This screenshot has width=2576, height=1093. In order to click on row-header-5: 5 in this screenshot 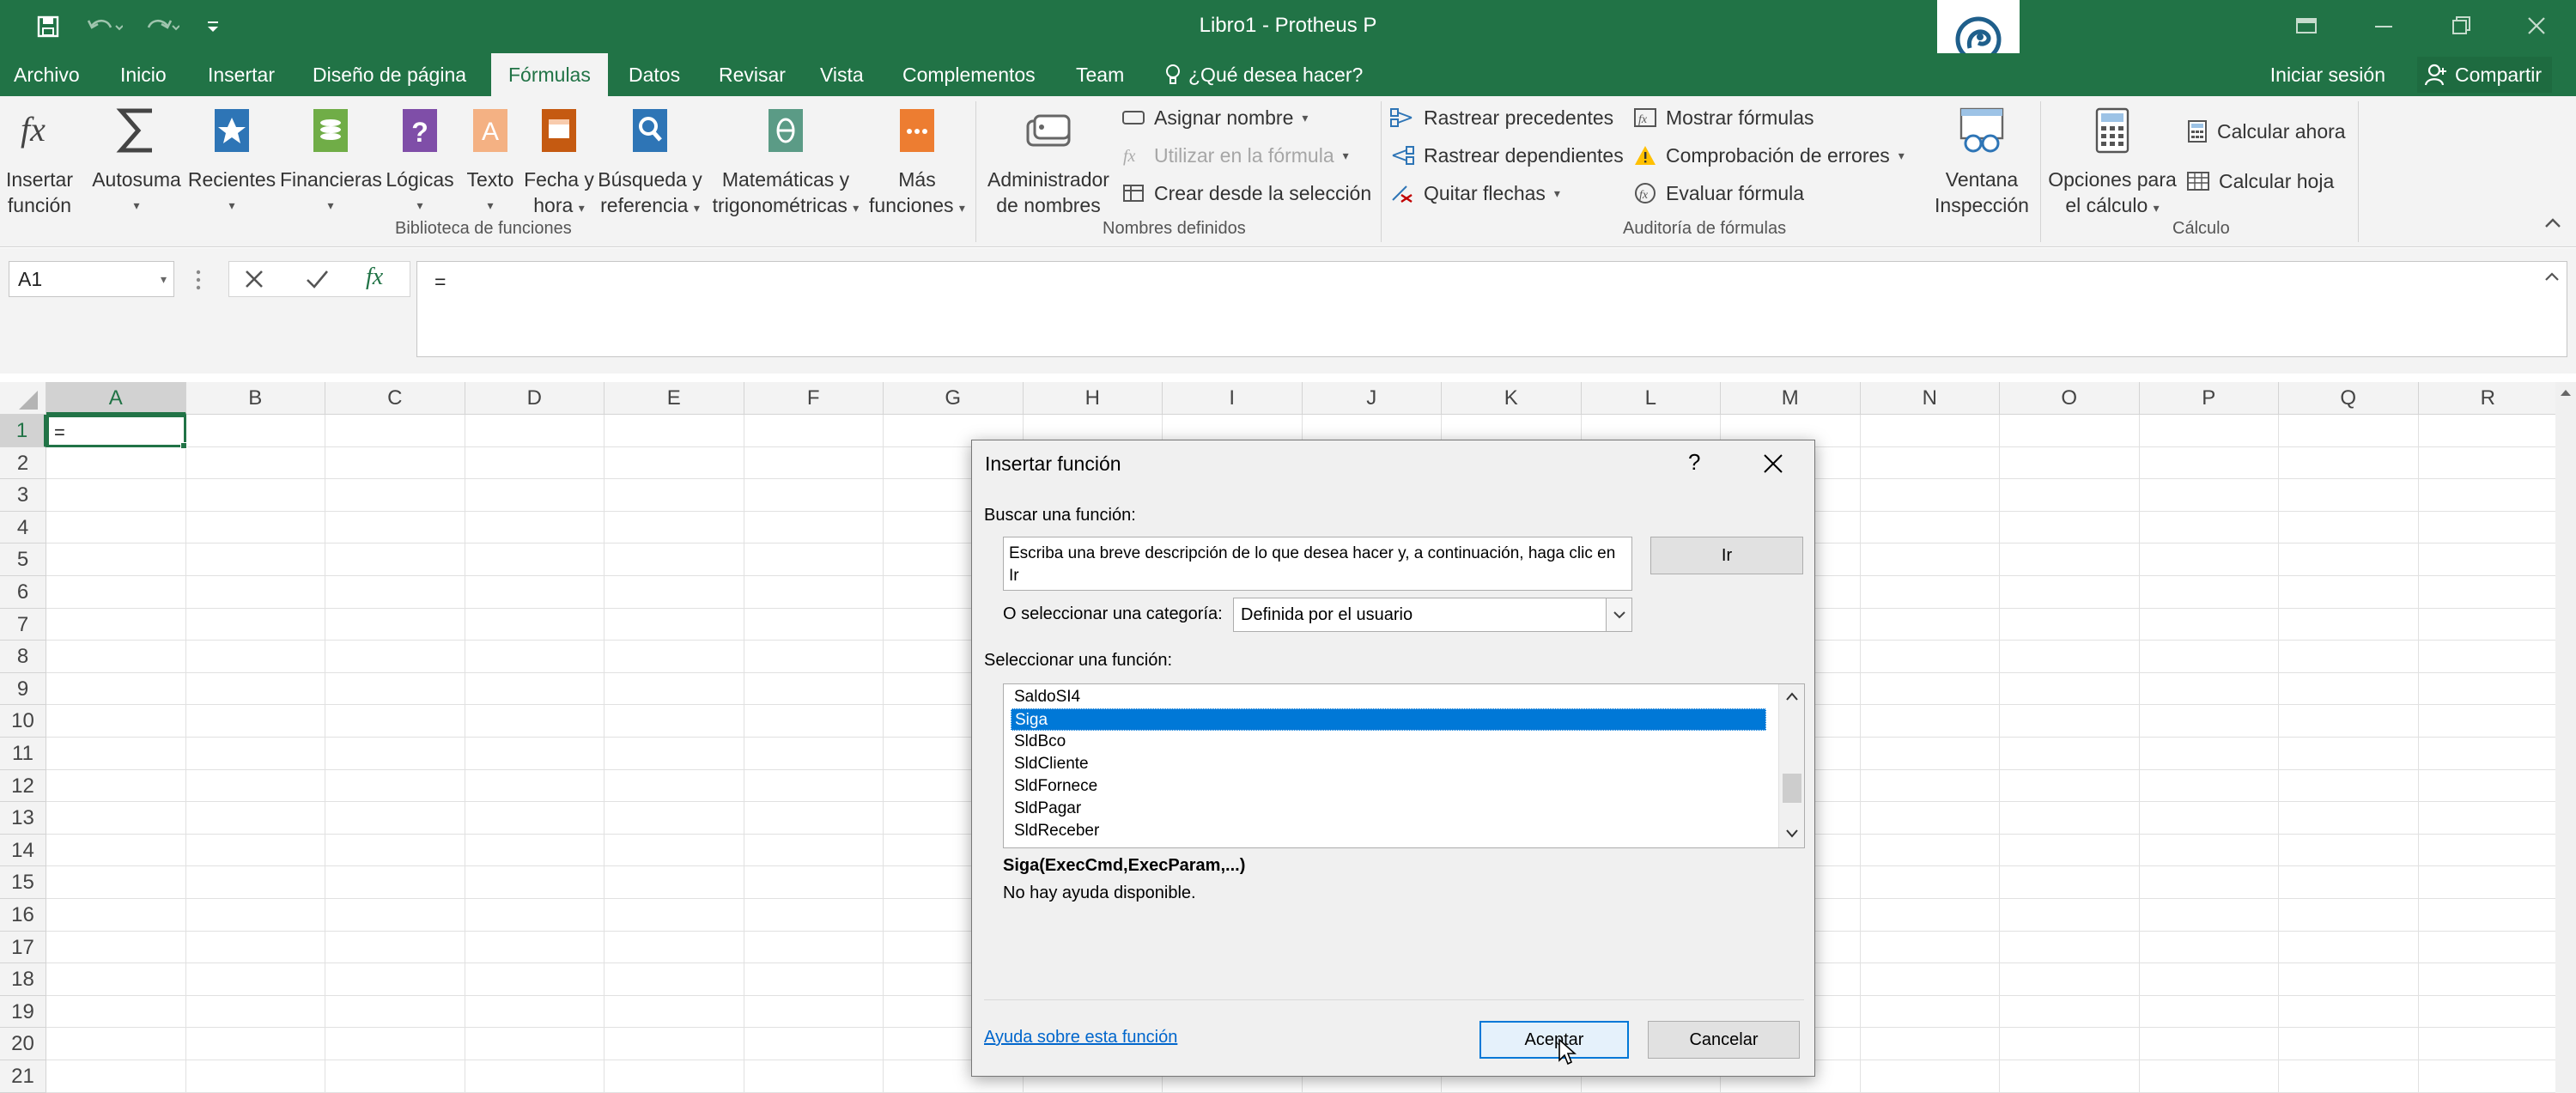, I will do `click(23, 559)`.